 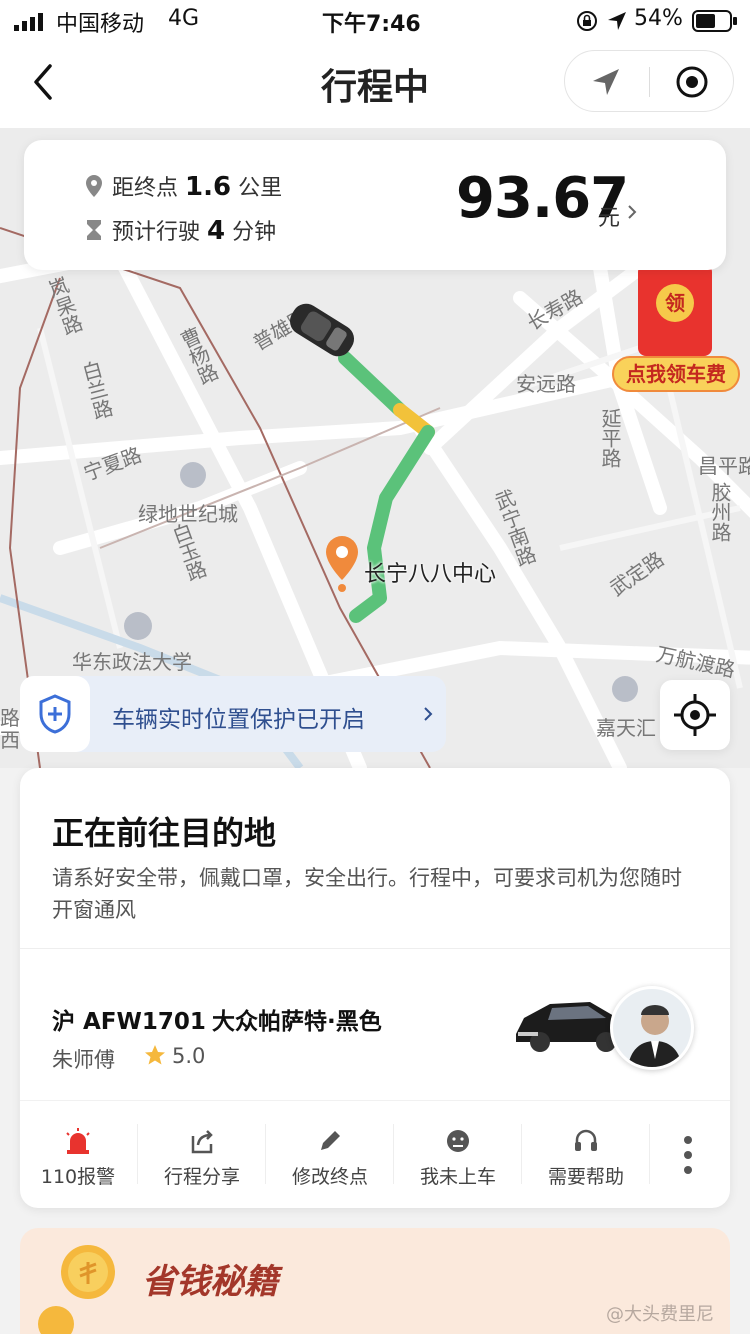 What do you see at coordinates (458, 1158) in the screenshot?
I see `not-boarded-button: 我未上车` at bounding box center [458, 1158].